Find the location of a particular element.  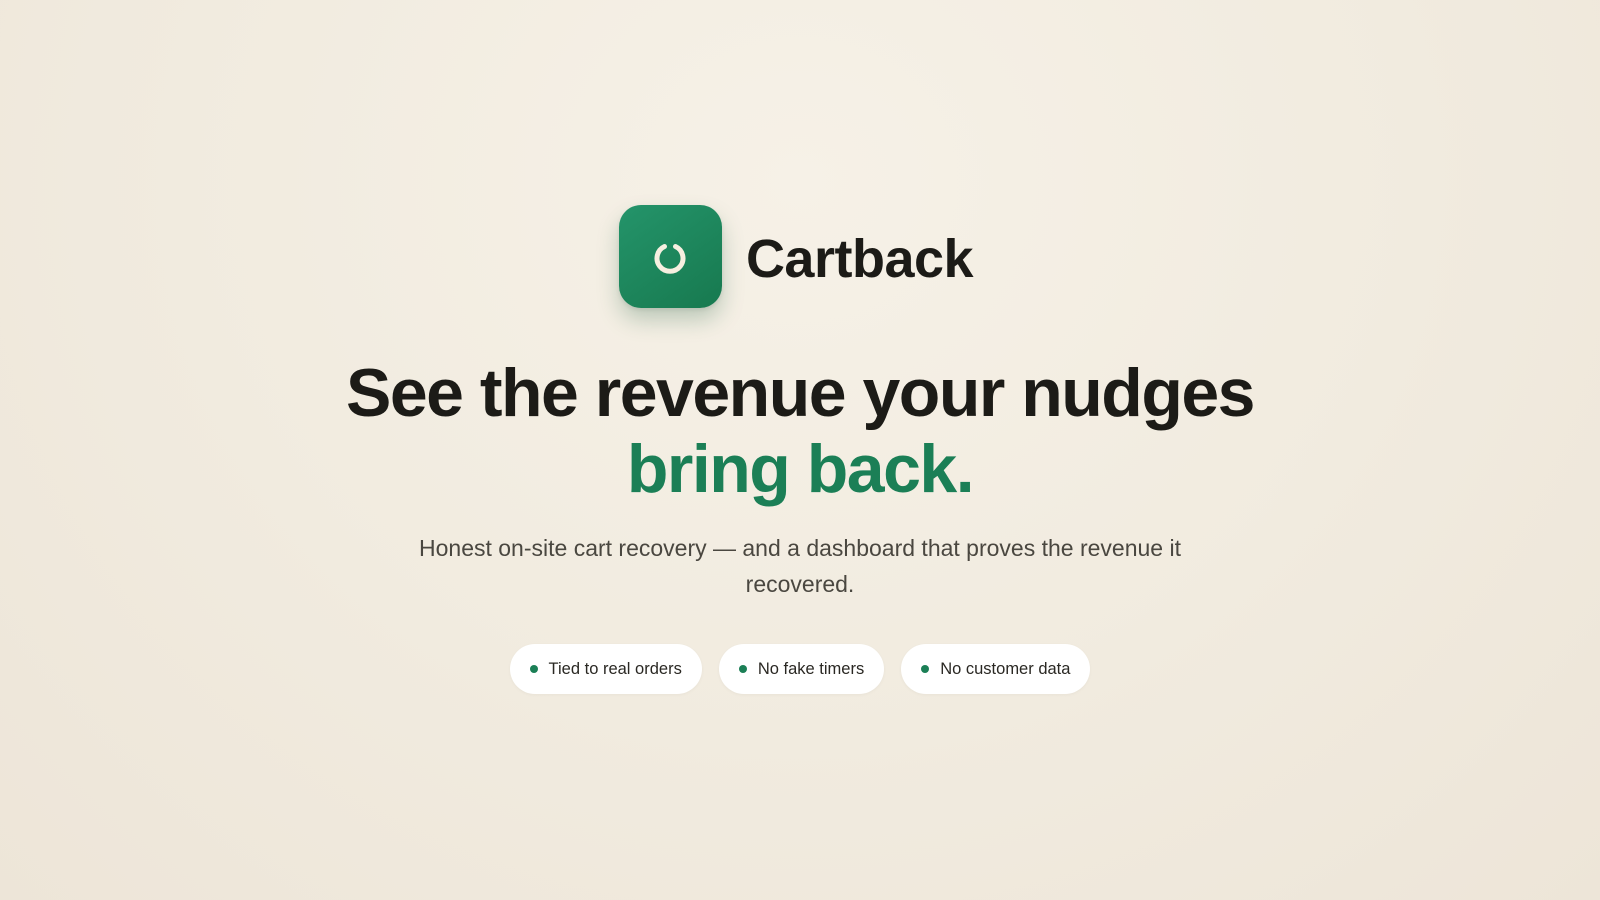

brand-lockup: Cartback is located at coordinates (800, 256).